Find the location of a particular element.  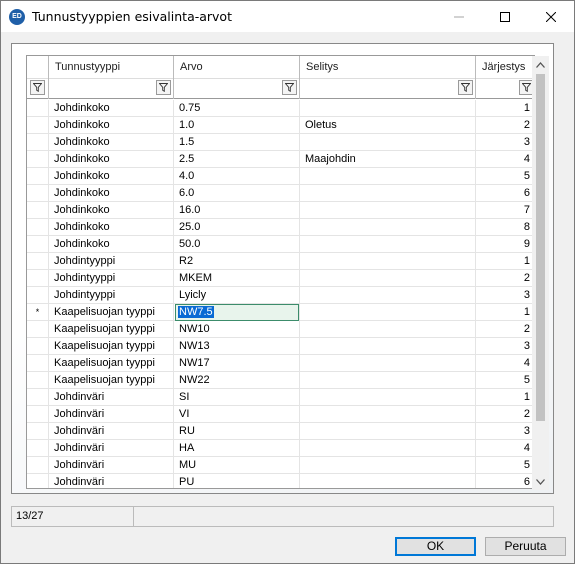

table-row: Johdinväri RU 3 is located at coordinates (280, 431).